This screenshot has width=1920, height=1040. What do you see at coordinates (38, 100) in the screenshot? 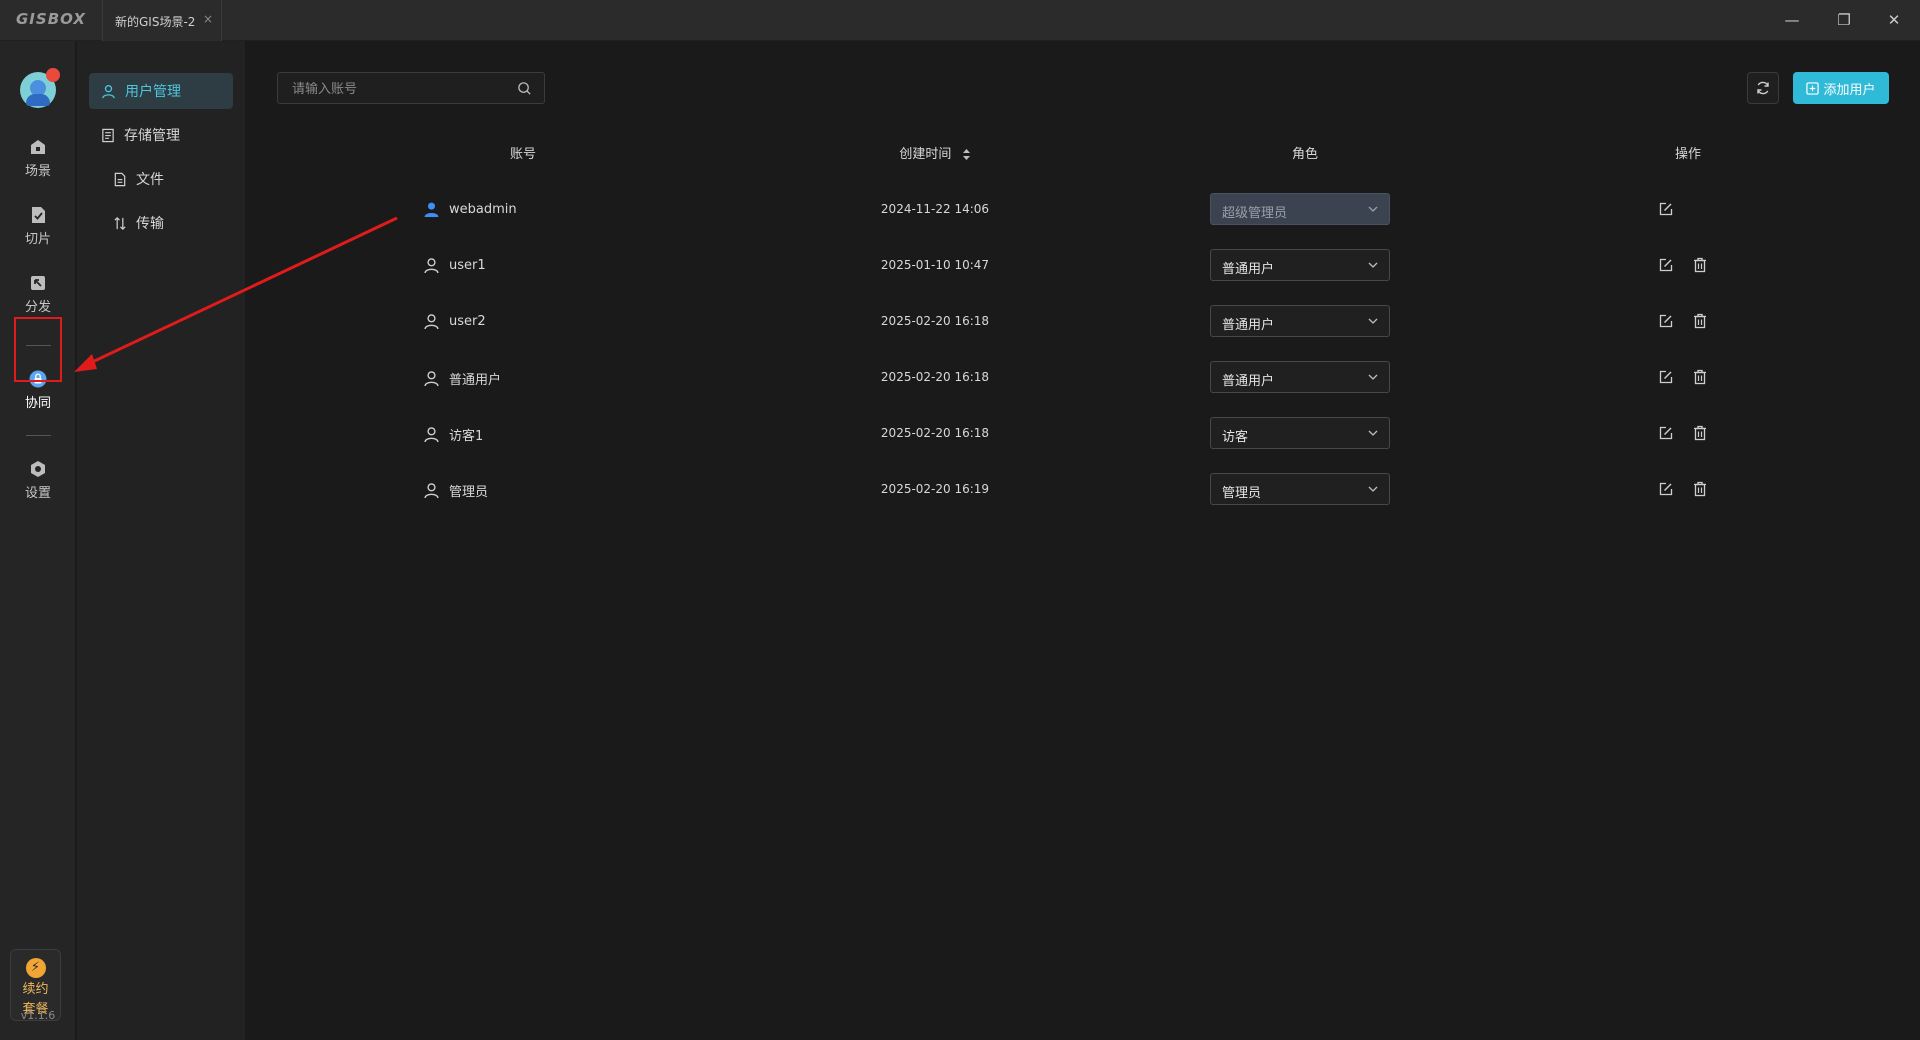
I see `avatar-body` at bounding box center [38, 100].